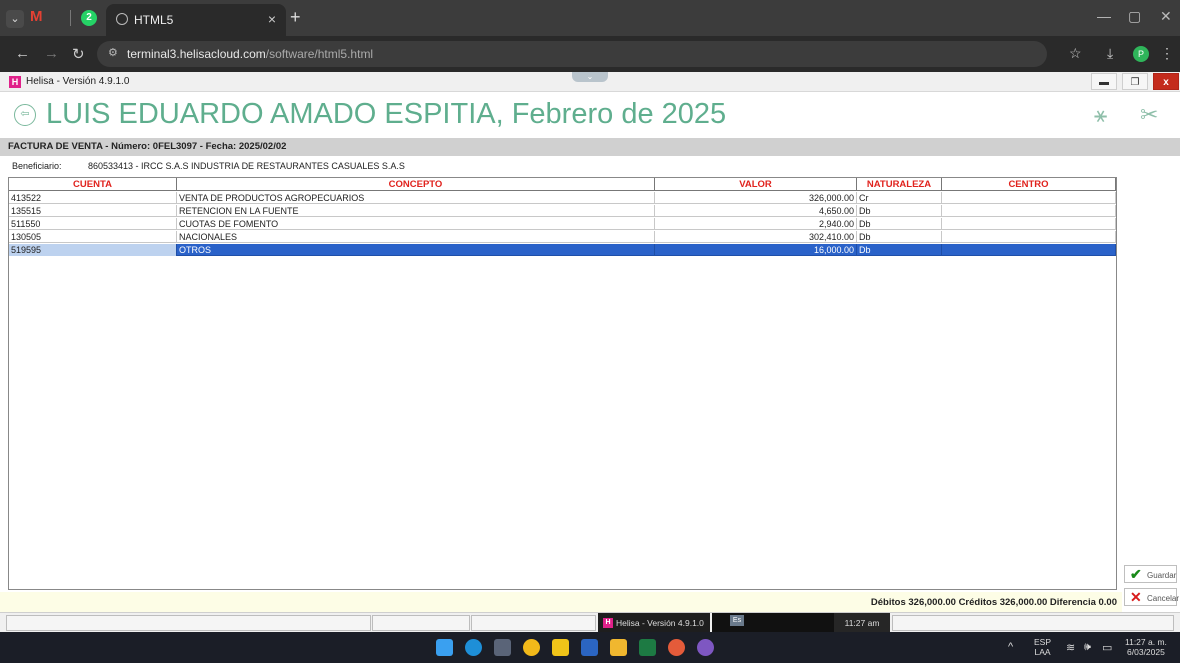 The height and width of the screenshot is (663, 1180). I want to click on cell-cuenta: 130505, so click(93, 237).